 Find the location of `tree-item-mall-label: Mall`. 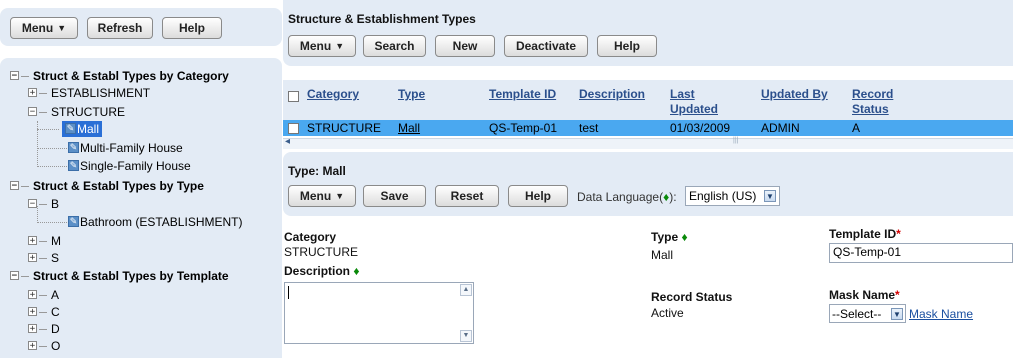

tree-item-mall-label: Mall is located at coordinates (88, 129).